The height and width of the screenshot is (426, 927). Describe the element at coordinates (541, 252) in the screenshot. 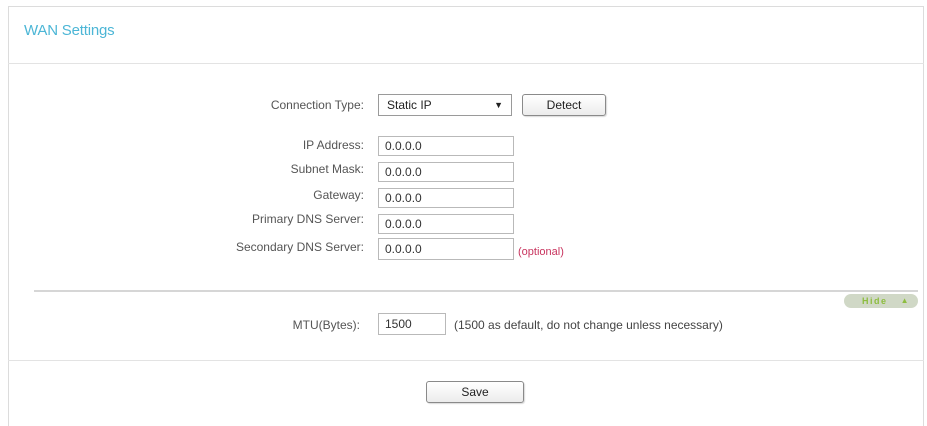

I see `optional-hint: (optional)` at that location.